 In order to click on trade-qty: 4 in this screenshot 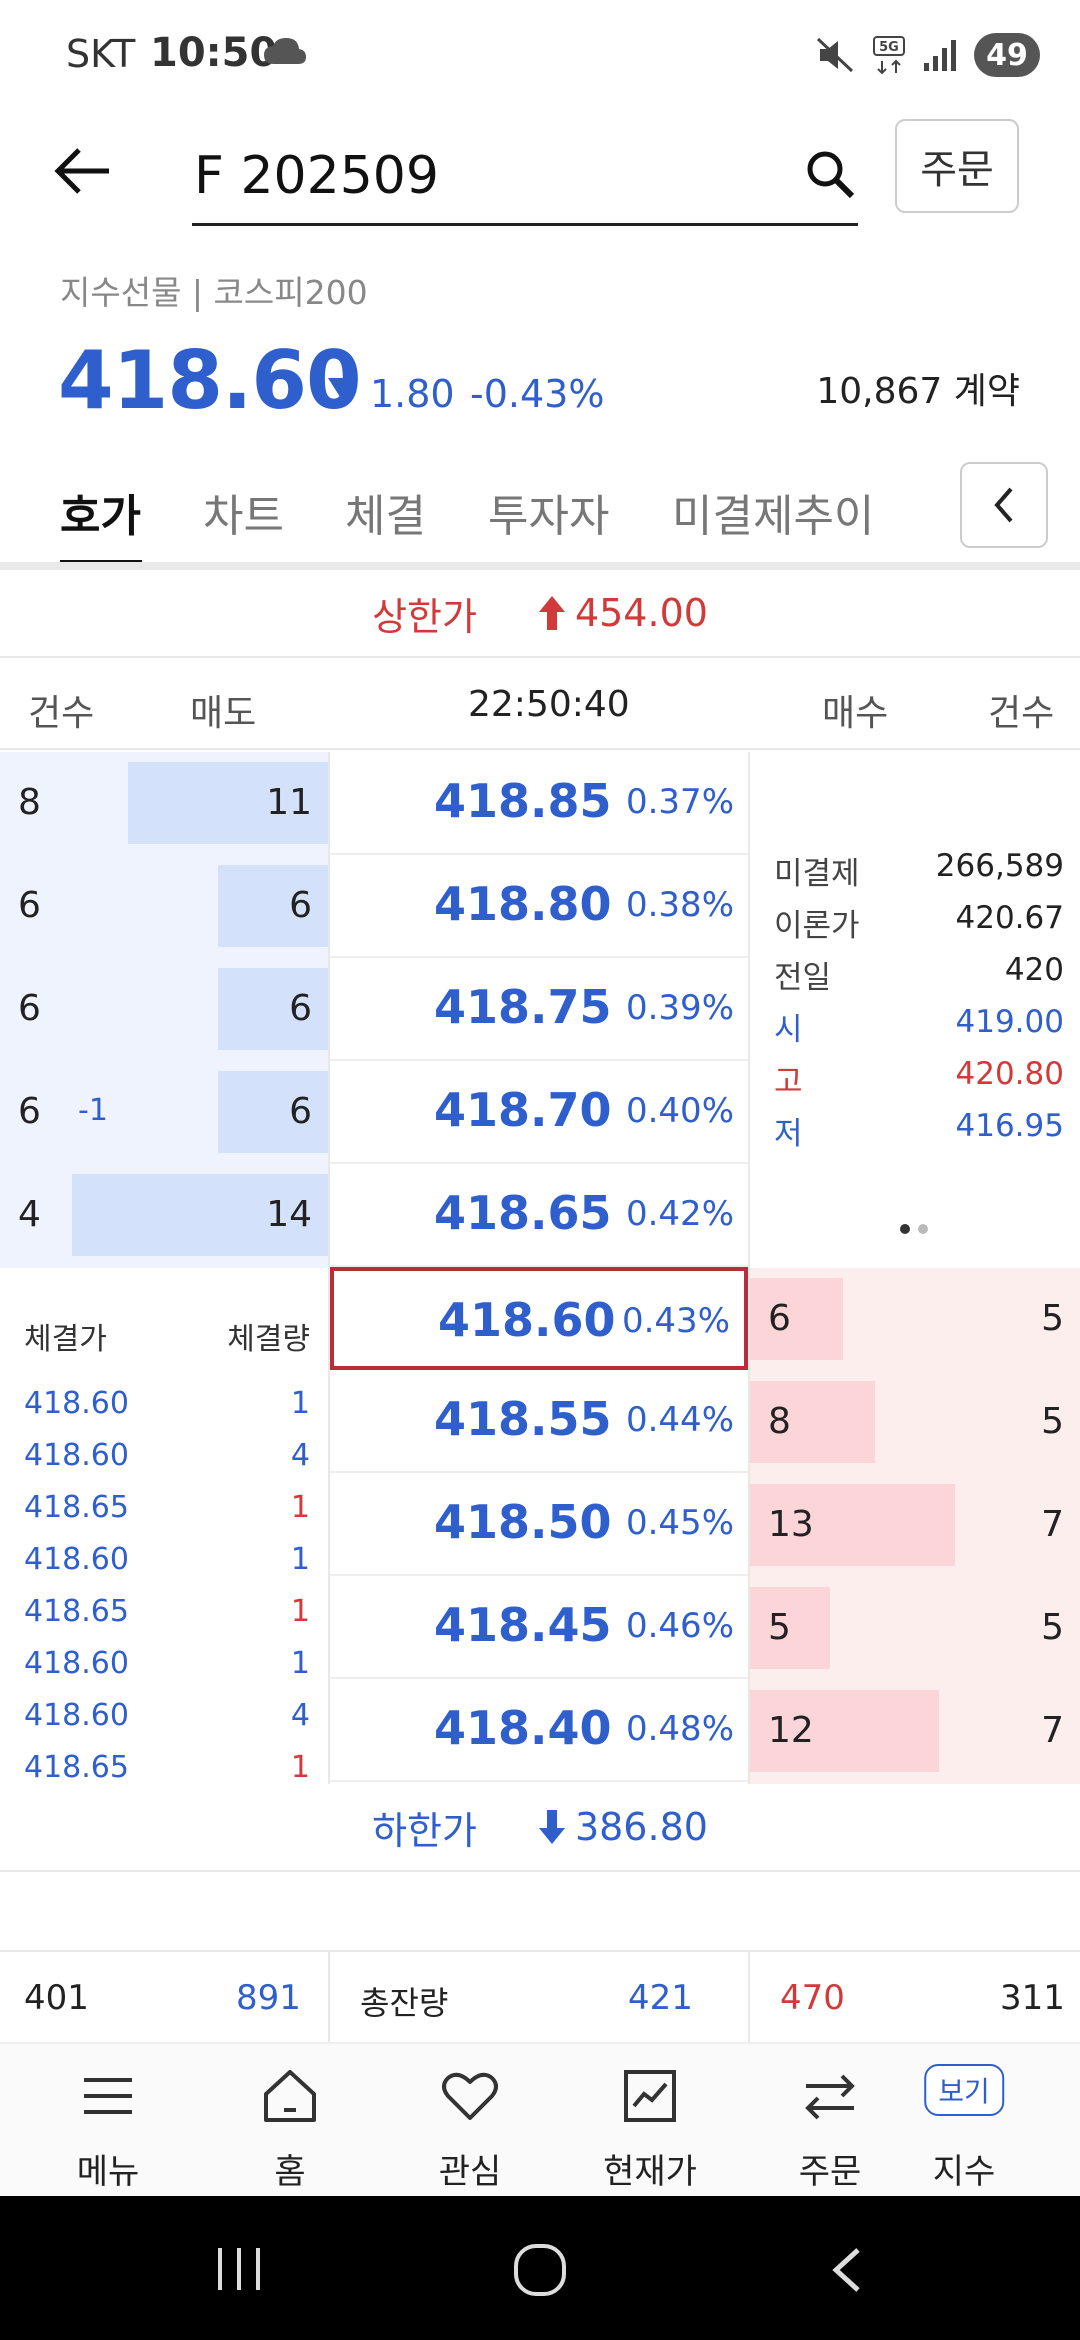, I will do `click(300, 1715)`.